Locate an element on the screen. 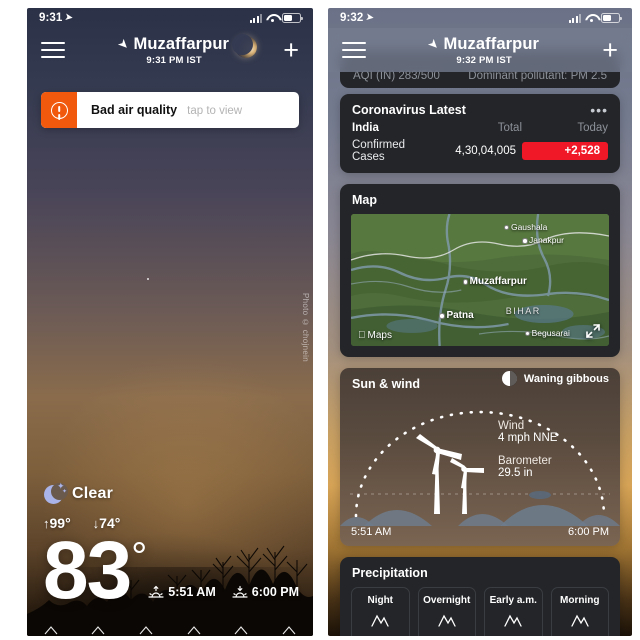  hourly-forecast-strip is located at coordinates (170, 629).